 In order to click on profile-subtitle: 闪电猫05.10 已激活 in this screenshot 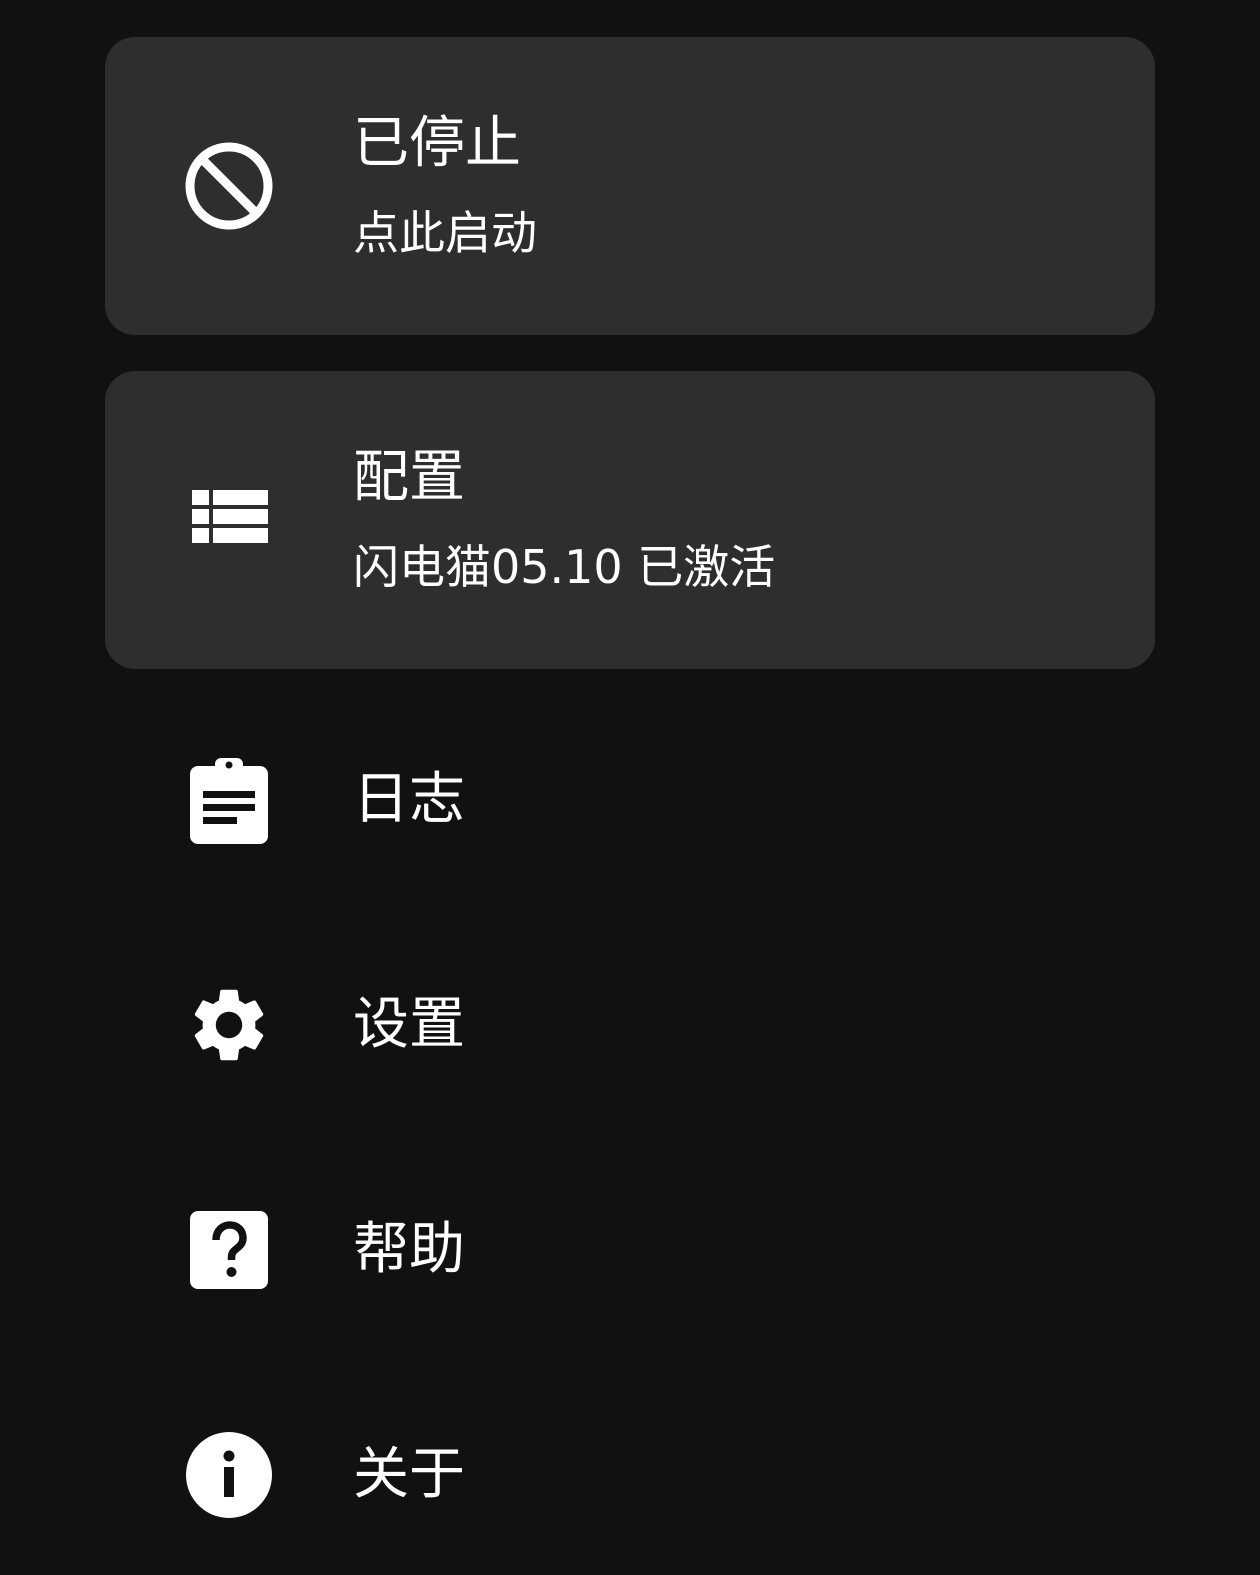, I will do `click(564, 567)`.